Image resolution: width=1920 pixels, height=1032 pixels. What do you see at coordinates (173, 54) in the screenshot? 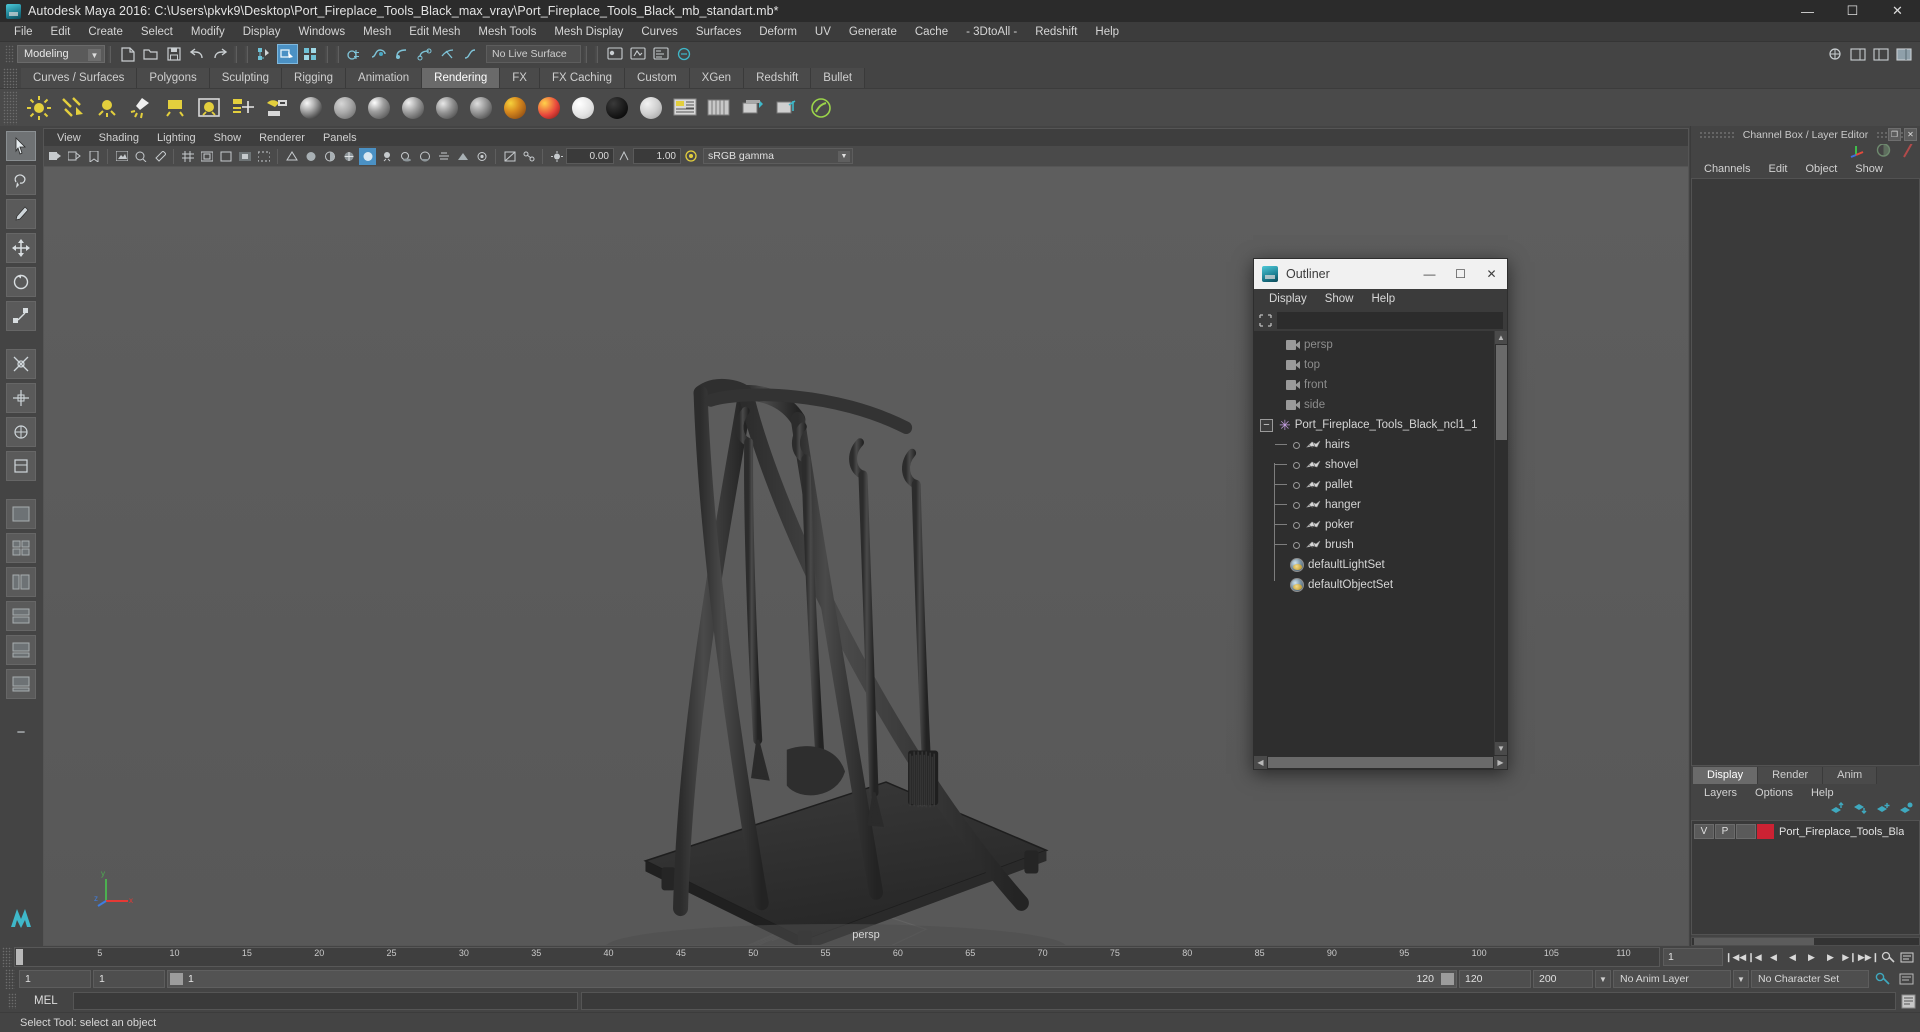
I see `save-scene-icon` at bounding box center [173, 54].